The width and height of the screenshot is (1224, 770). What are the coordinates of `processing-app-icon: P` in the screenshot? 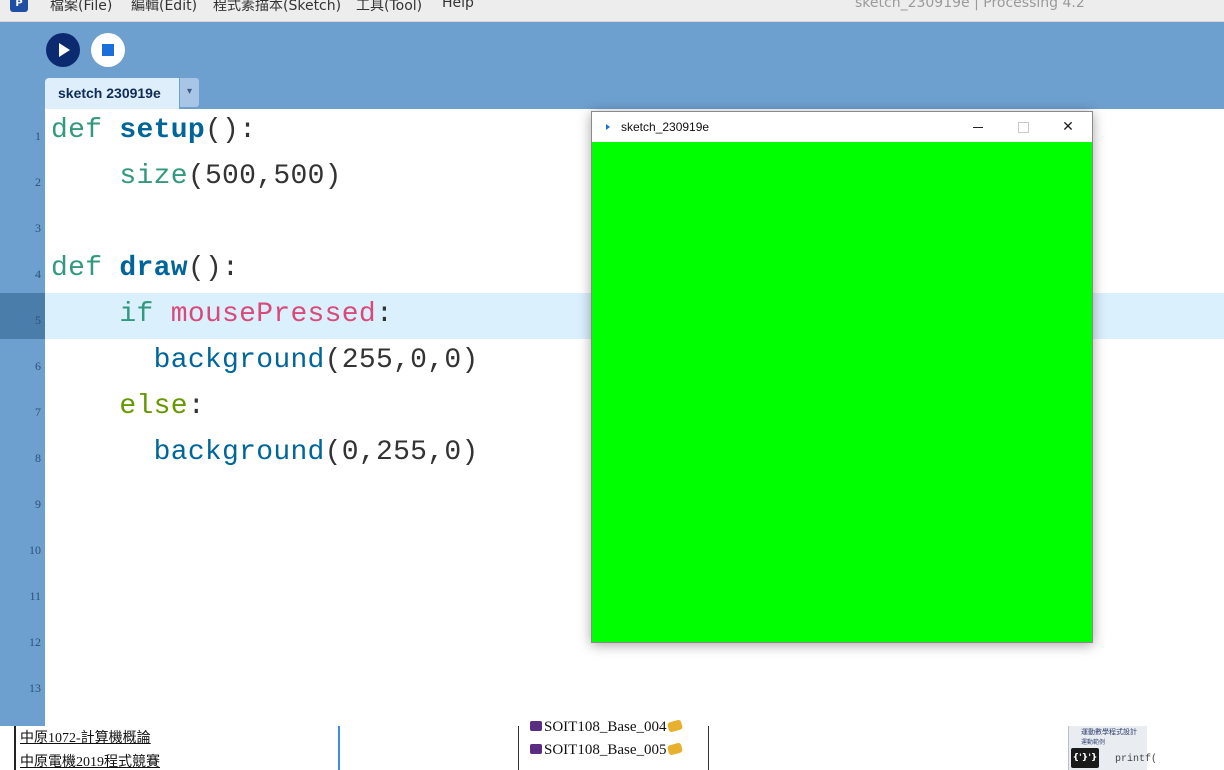 It's located at (19, 6).